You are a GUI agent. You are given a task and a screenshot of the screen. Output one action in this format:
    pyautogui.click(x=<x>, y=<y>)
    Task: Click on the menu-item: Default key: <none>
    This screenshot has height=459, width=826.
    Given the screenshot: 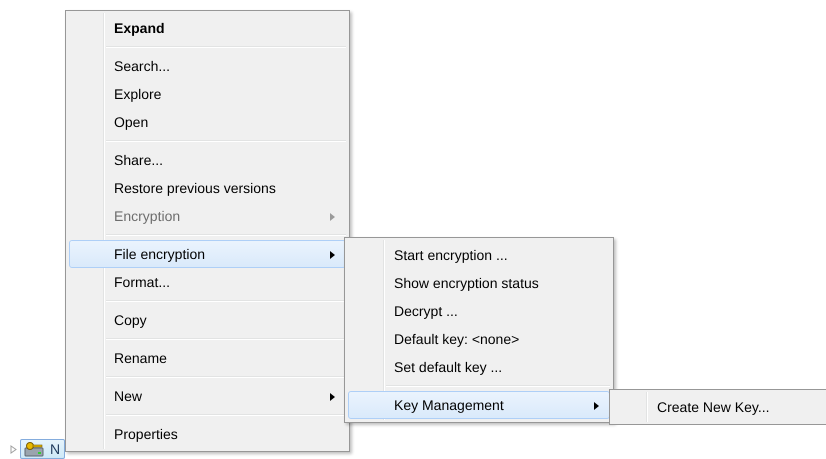 What is the action you would take?
    pyautogui.click(x=479, y=339)
    